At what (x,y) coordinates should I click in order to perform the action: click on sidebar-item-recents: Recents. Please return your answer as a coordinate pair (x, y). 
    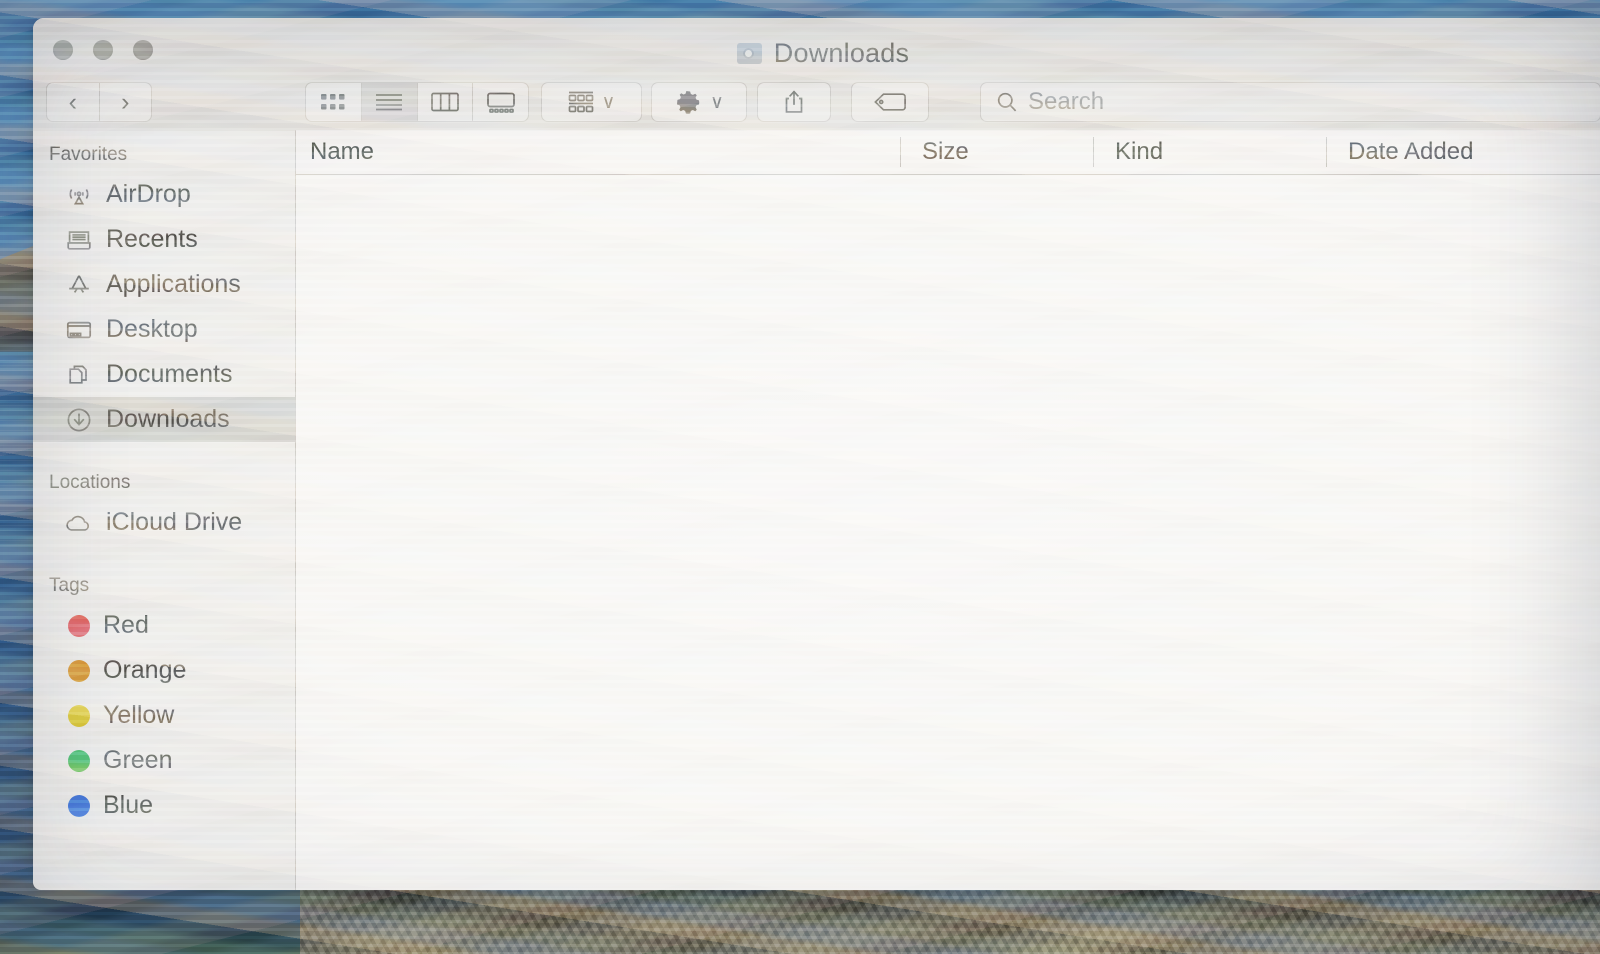
    Looking at the image, I should click on (164, 239).